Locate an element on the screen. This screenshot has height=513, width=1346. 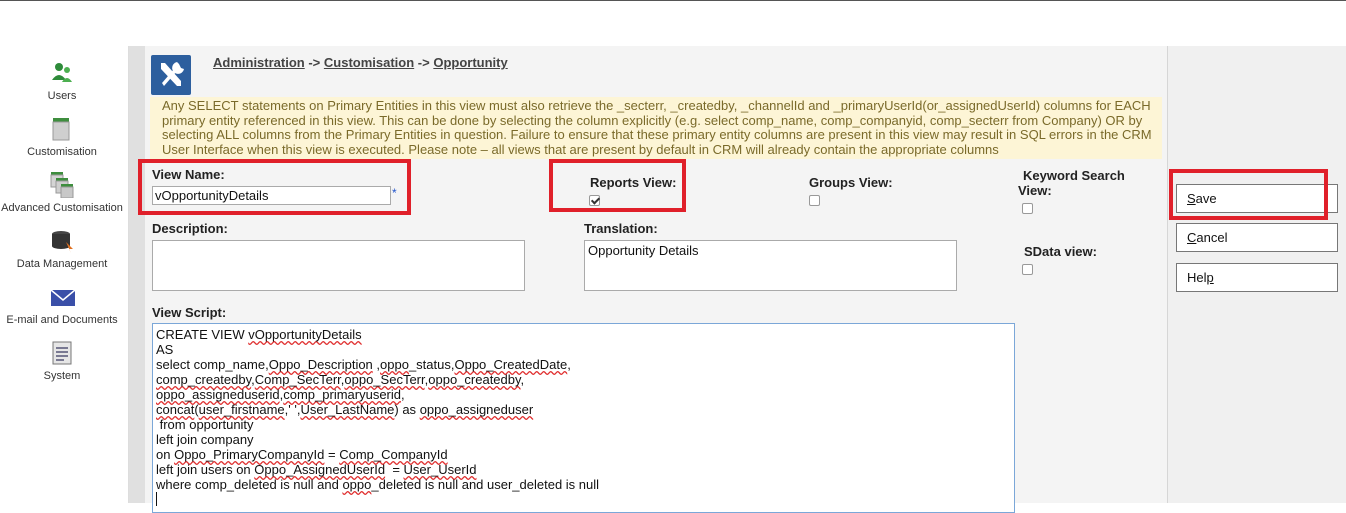
keyword-search-label-view: View: is located at coordinates (1035, 190).